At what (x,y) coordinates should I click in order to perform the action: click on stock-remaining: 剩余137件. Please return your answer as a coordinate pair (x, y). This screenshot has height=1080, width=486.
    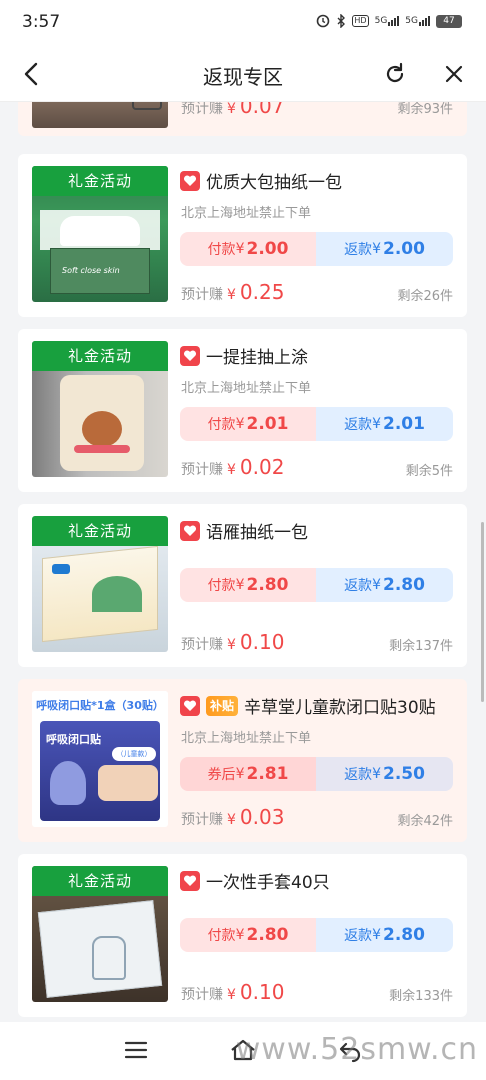
    Looking at the image, I should click on (421, 646).